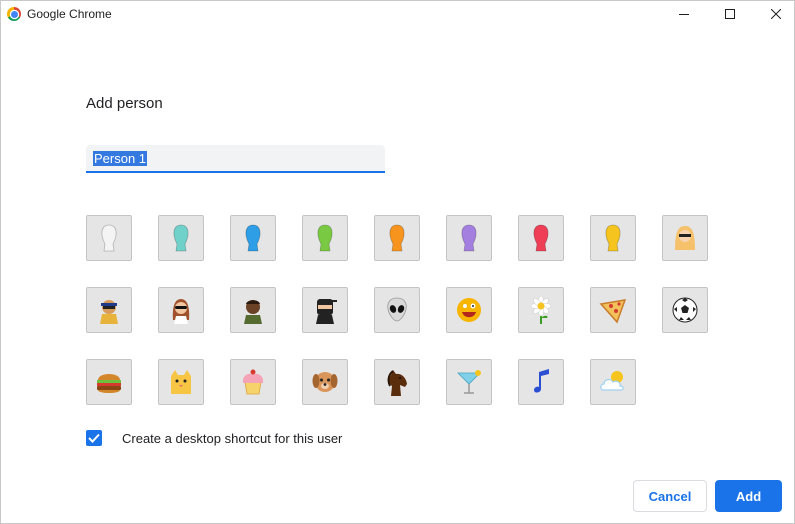  Describe the element at coordinates (69, 14) in the screenshot. I see `window-title: Google Chrome` at that location.